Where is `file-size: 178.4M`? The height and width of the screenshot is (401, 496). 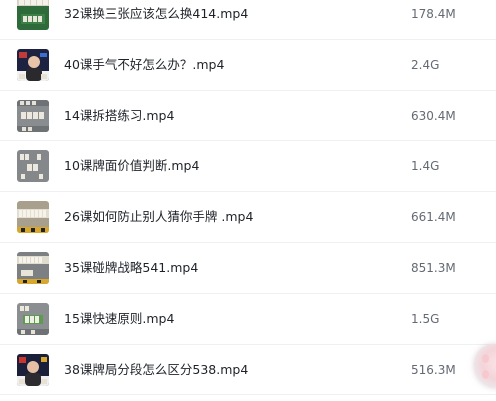 file-size: 178.4M is located at coordinates (433, 14).